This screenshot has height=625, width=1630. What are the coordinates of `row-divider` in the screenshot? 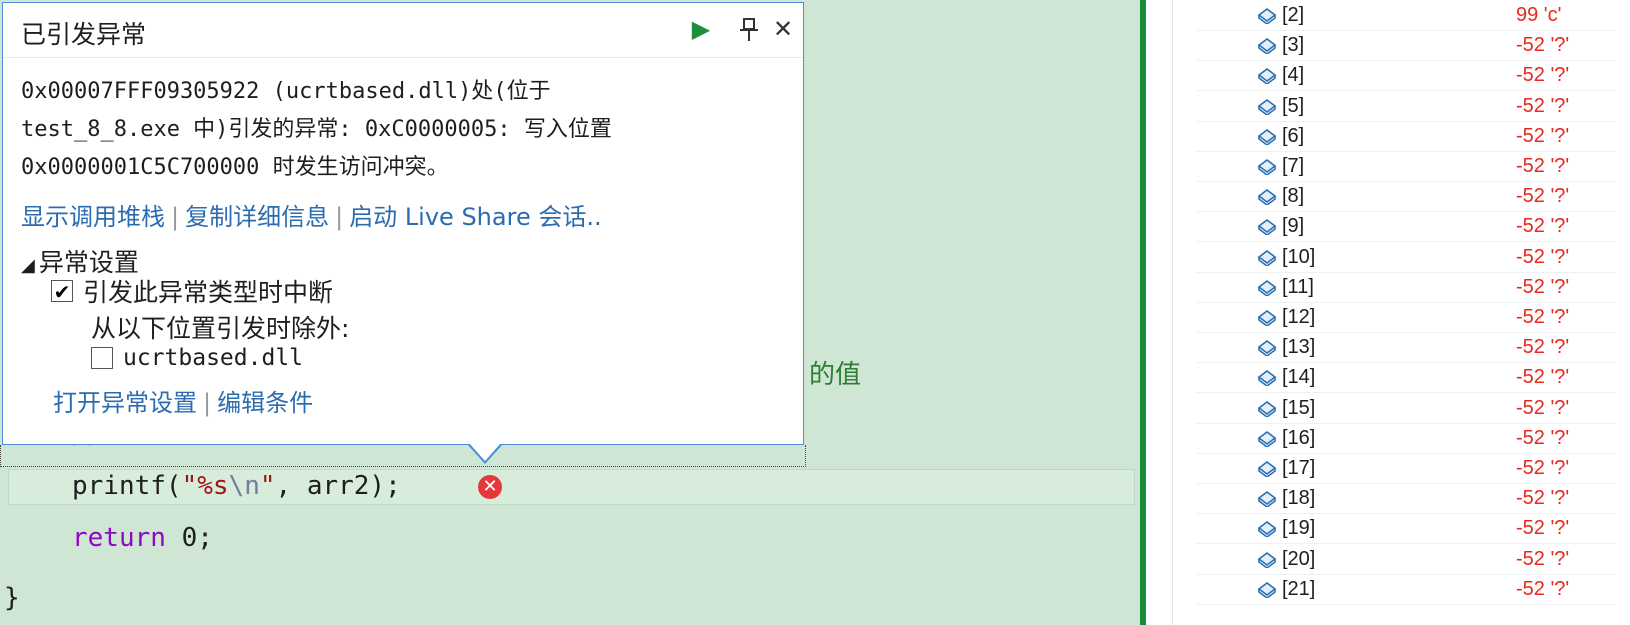 It's located at (1406, 604).